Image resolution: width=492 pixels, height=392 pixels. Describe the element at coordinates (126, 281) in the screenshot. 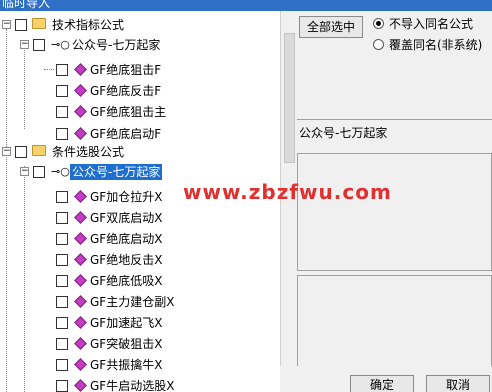

I see `item-label: GF绝底低吸X` at that location.